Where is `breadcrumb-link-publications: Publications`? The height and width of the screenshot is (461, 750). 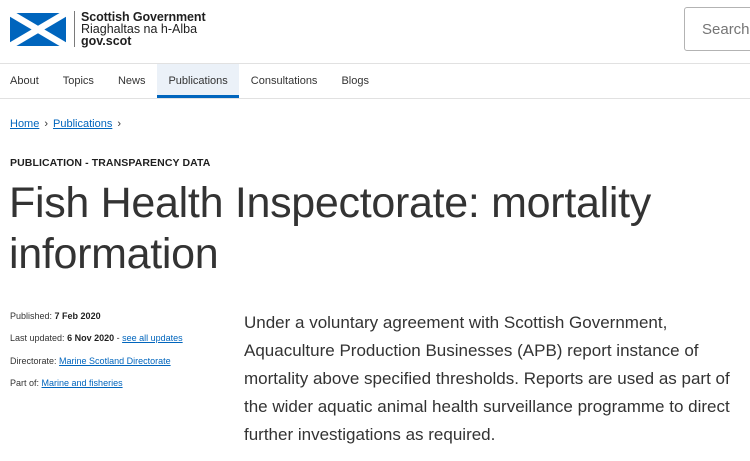
breadcrumb-link-publications: Publications is located at coordinates (82, 124).